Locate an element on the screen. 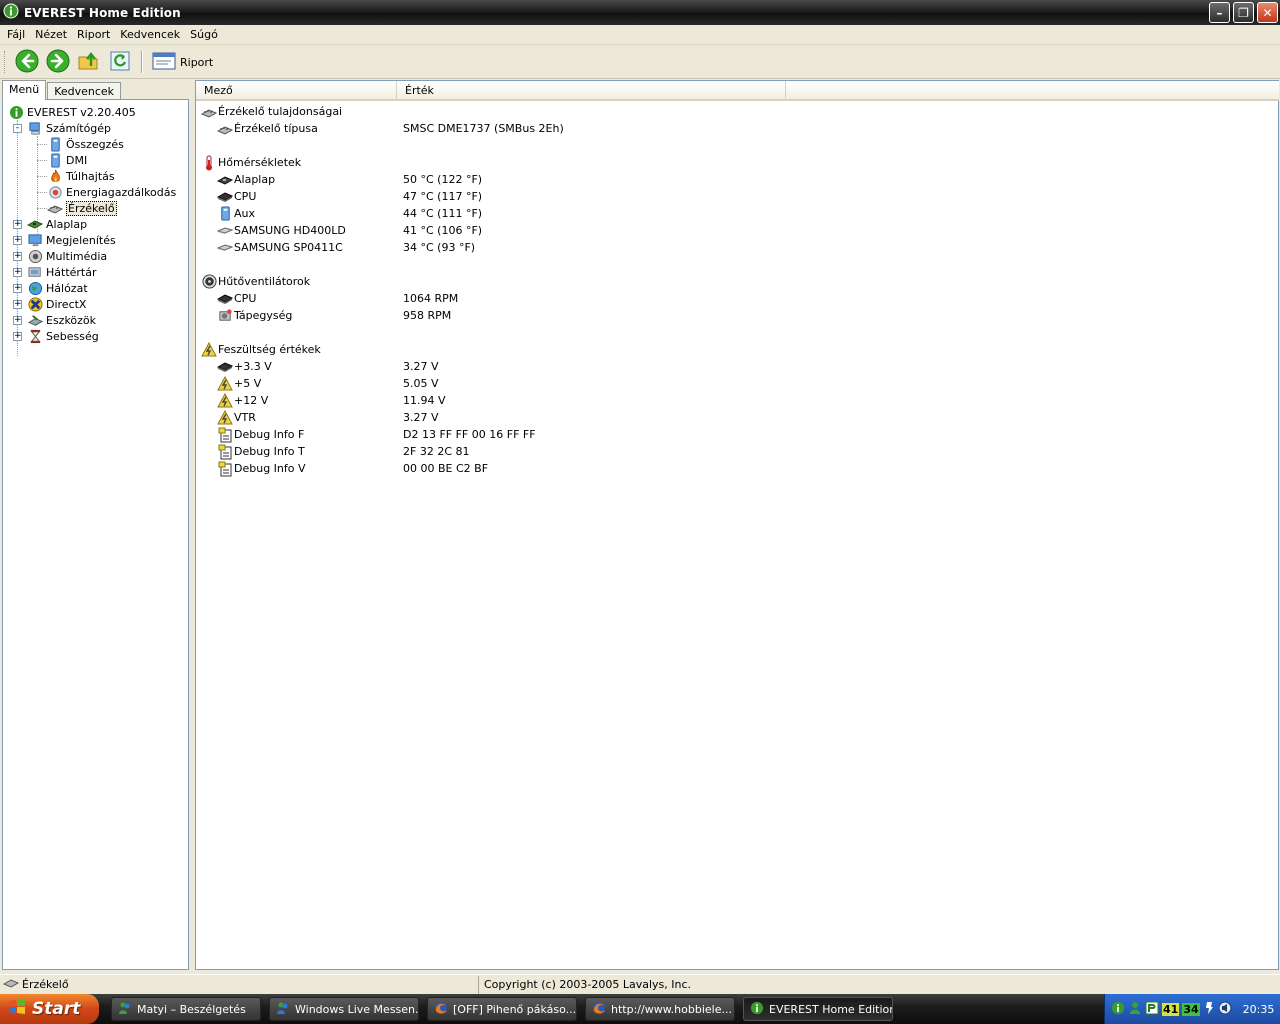  forward-button is located at coordinates (58, 62).